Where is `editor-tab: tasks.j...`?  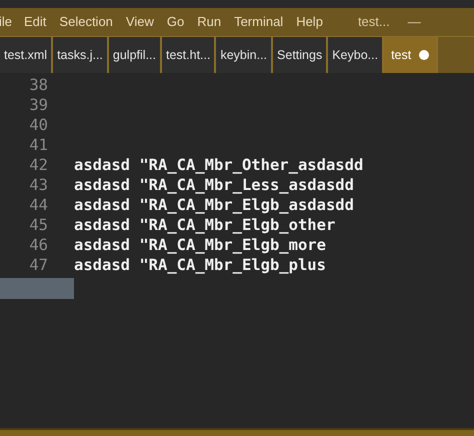 editor-tab: tasks.j... is located at coordinates (81, 55).